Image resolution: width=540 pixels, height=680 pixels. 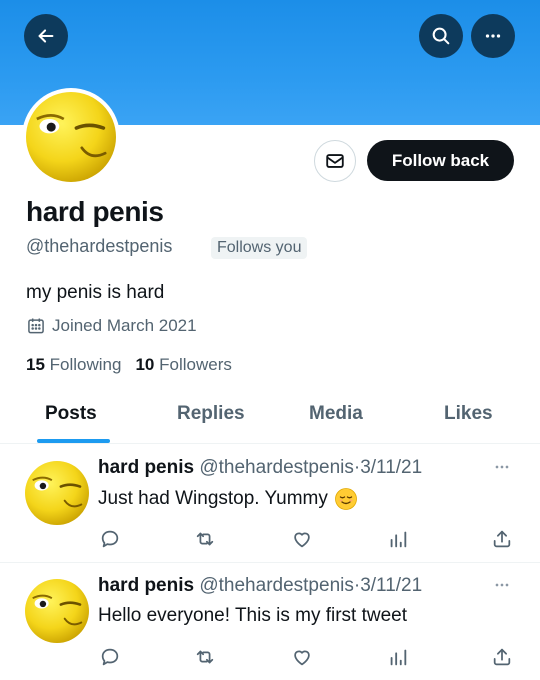 I want to click on followers-count: 10, so click(x=145, y=364).